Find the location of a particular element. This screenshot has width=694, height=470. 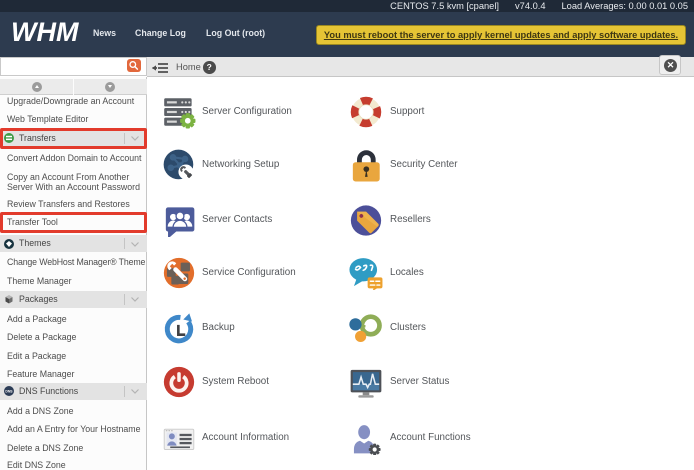

svg-text: DNS is located at coordinates (9, 392).